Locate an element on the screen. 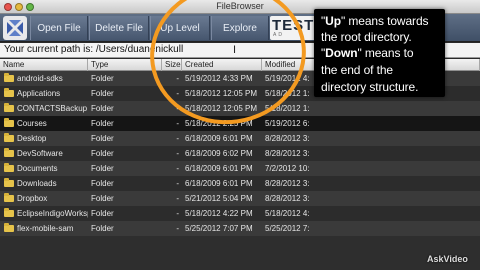 This screenshot has height=270, width=480. row-name: flex-mobile-sam is located at coordinates (45, 228).